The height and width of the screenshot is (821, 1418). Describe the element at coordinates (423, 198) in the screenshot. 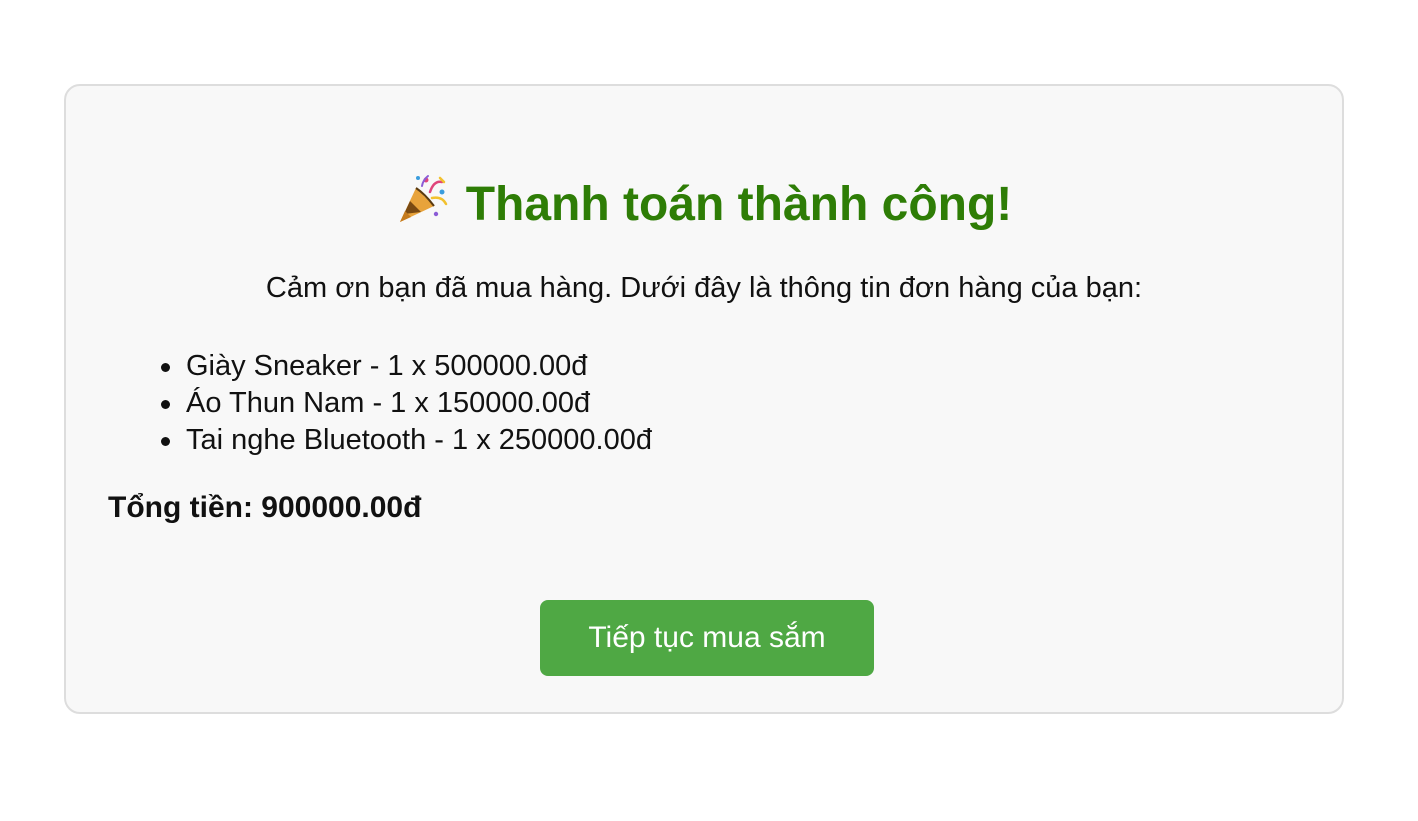

I see `party-popper-icon` at that location.